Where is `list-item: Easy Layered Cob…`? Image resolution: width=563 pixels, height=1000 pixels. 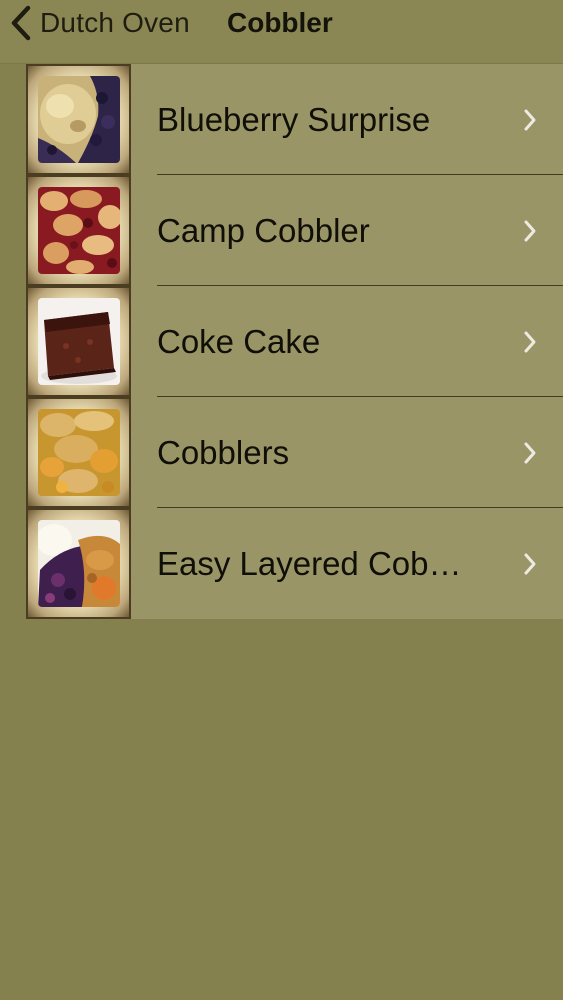
list-item: Easy Layered Cob… is located at coordinates (294, 563).